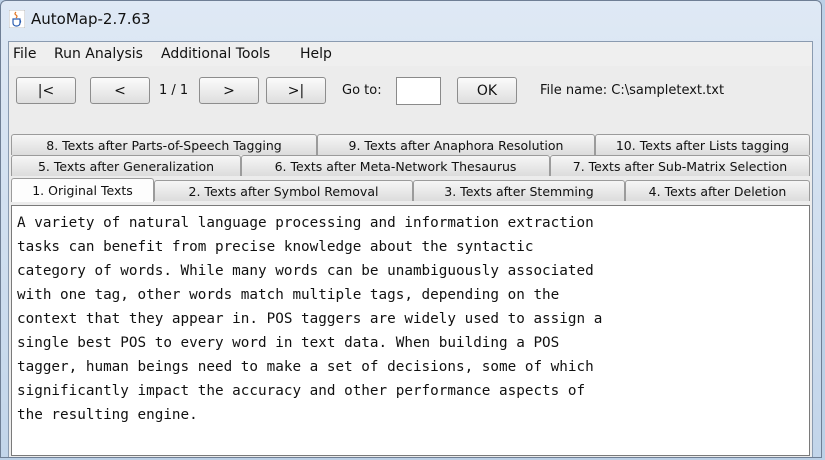 The height and width of the screenshot is (460, 825). What do you see at coordinates (519, 190) in the screenshot?
I see `tab-stemming: 3. Texts after Stemming` at bounding box center [519, 190].